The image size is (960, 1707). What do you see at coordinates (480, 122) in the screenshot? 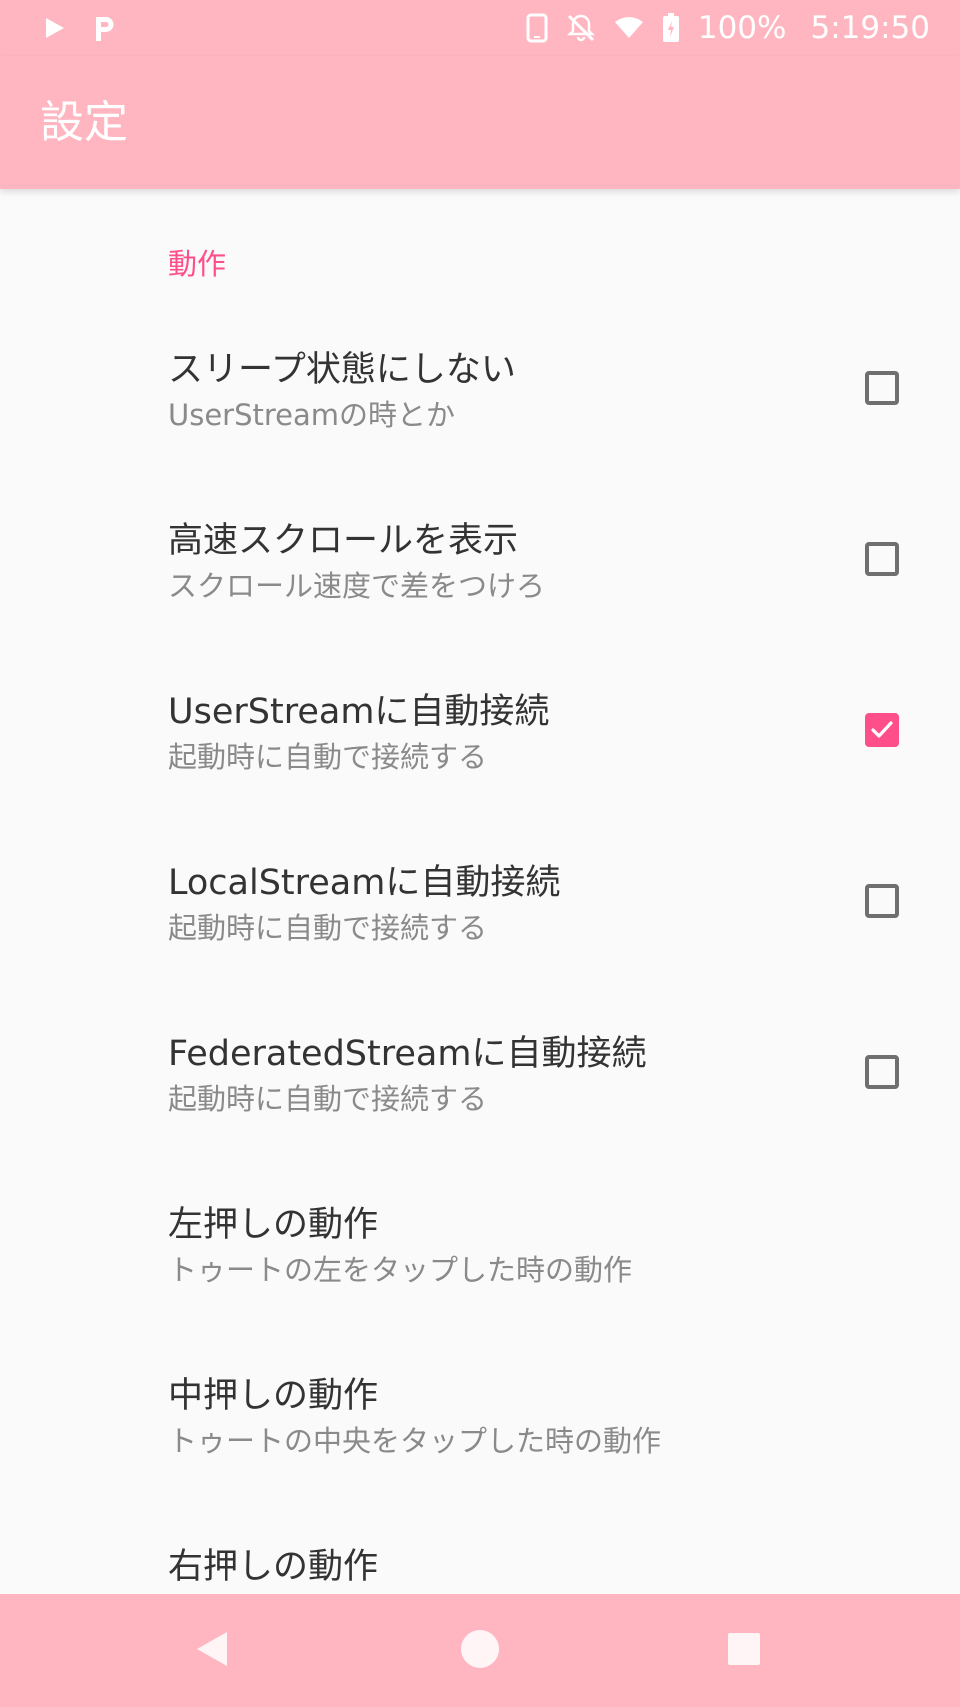
I see `app-bar: 設定` at bounding box center [480, 122].